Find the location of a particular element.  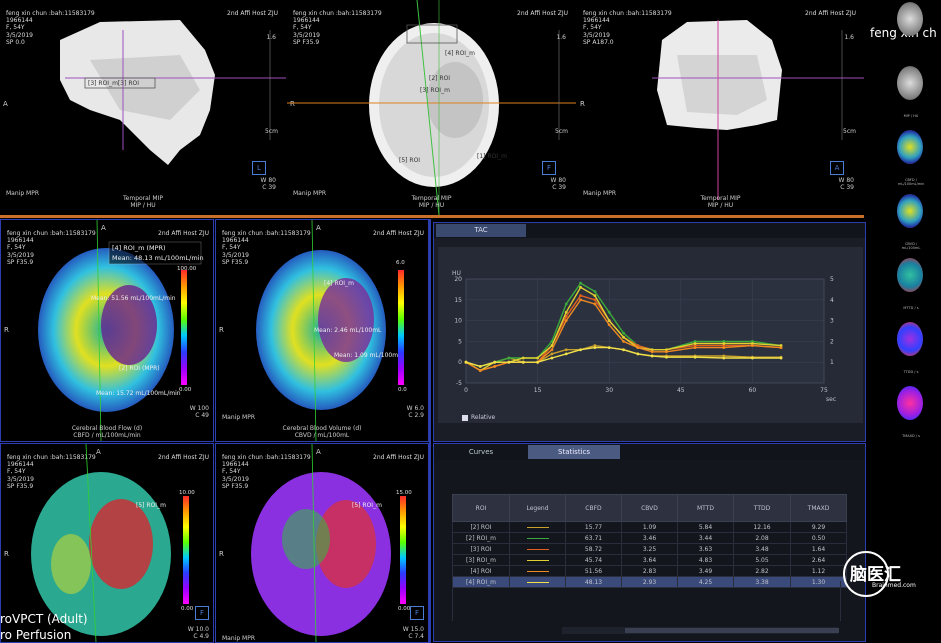

table-row: [3] ROI 58.72 3.25 3.63 3.48 1.64 is located at coordinates (649, 549).